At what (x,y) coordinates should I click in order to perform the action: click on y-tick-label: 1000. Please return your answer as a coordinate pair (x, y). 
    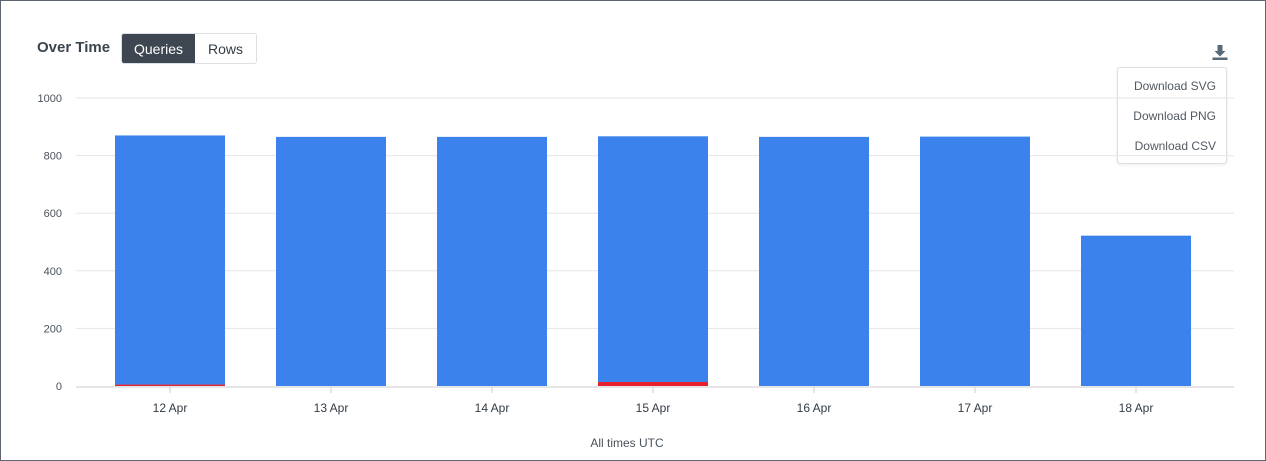
    Looking at the image, I should click on (50, 99).